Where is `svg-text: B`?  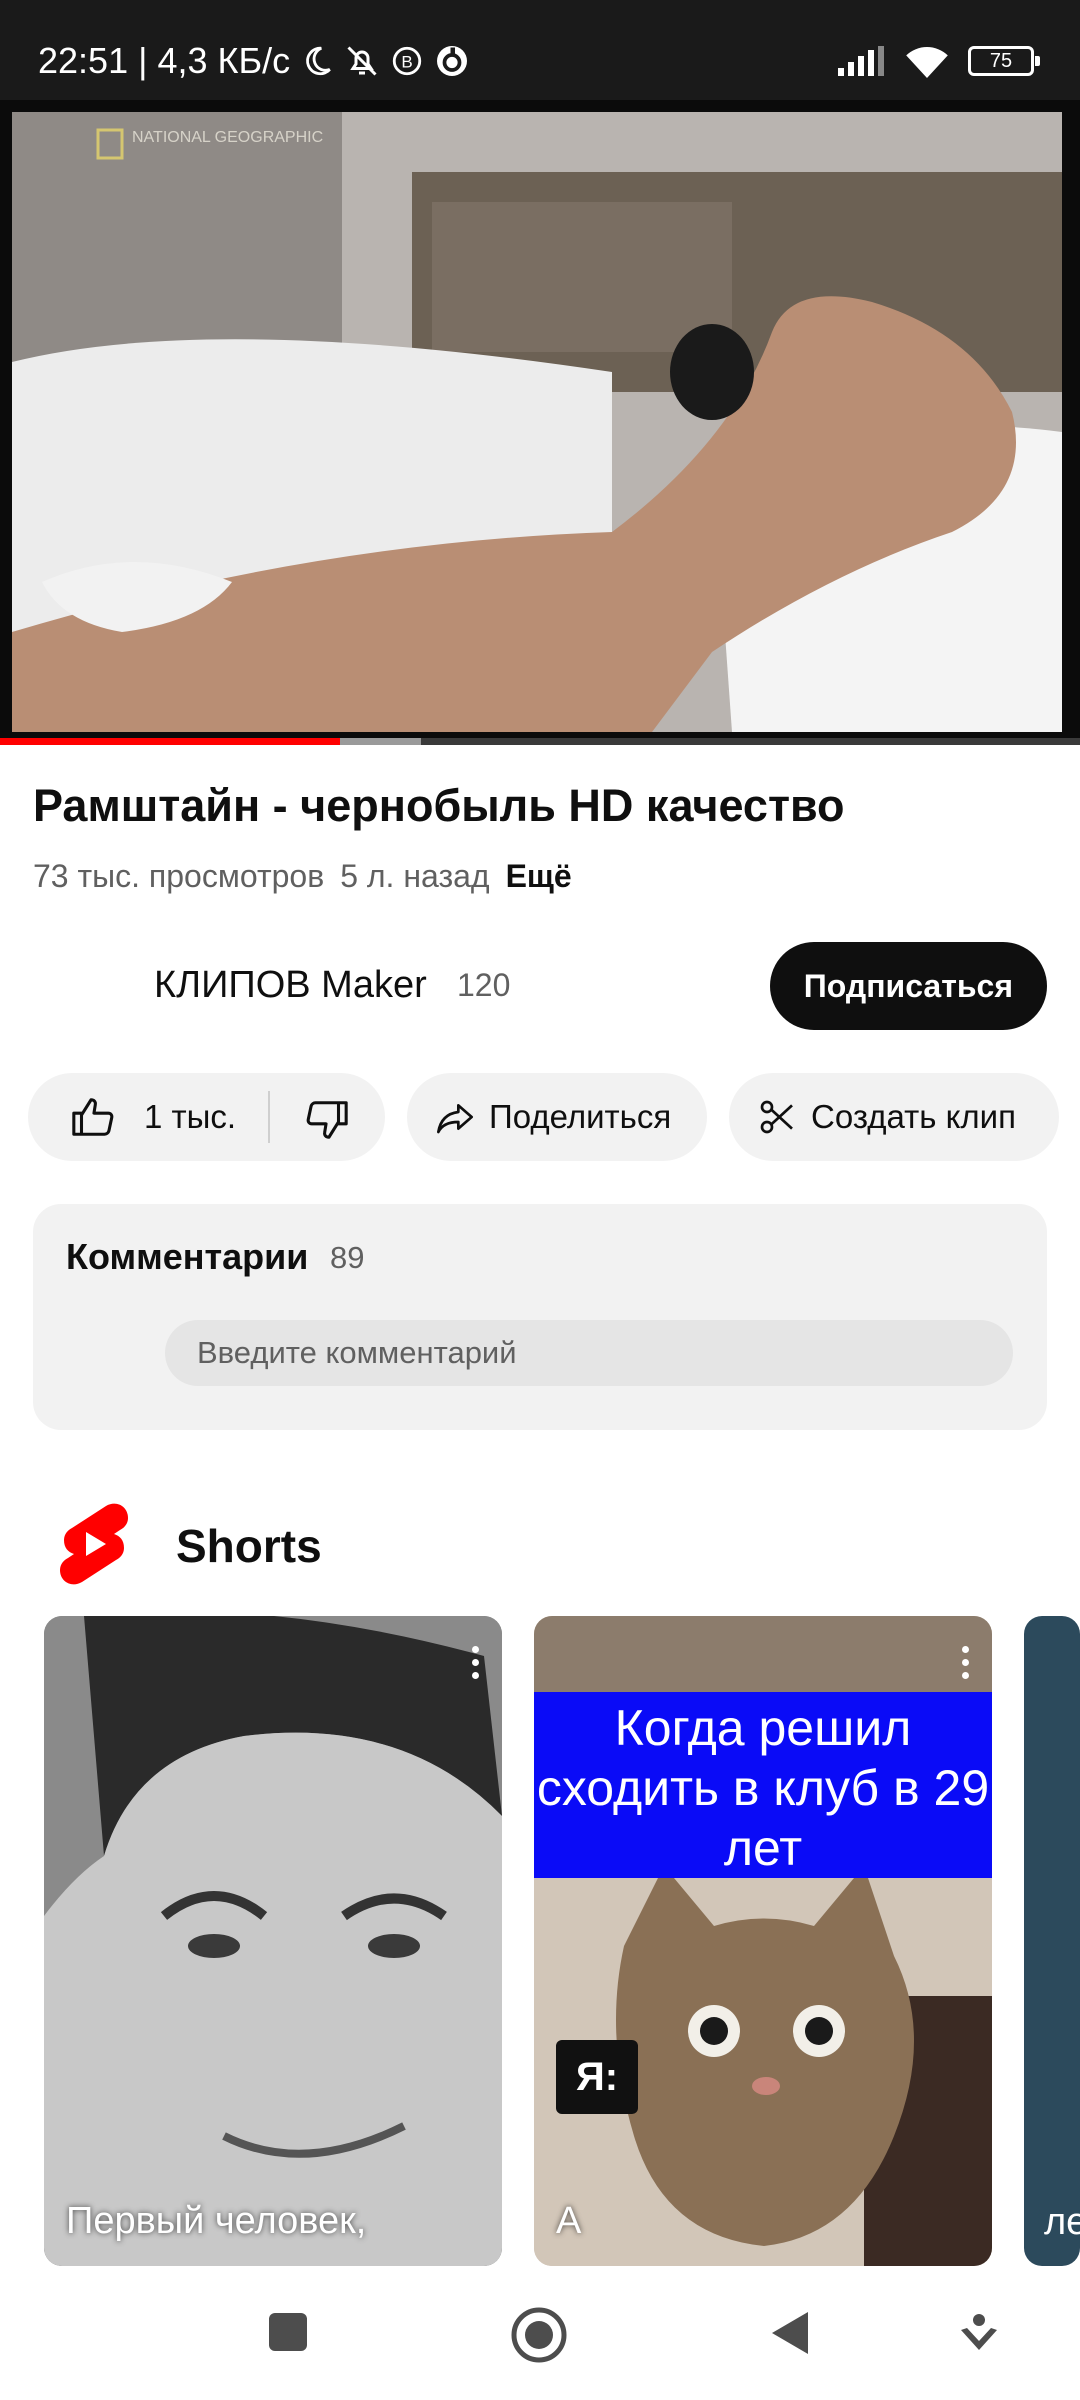 svg-text: B is located at coordinates (406, 61).